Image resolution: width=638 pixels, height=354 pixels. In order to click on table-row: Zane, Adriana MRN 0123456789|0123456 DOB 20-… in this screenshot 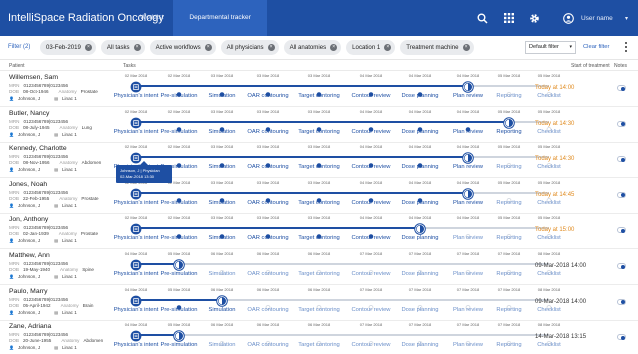, I will do `click(319, 337)`.